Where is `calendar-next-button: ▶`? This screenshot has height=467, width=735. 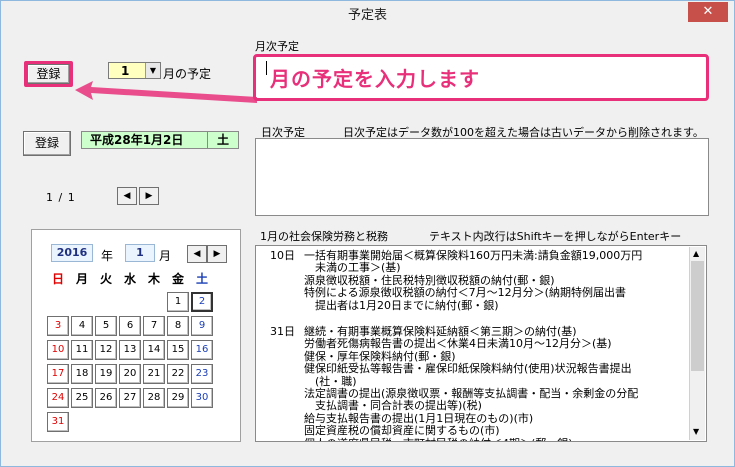
calendar-next-button: ▶ is located at coordinates (217, 254).